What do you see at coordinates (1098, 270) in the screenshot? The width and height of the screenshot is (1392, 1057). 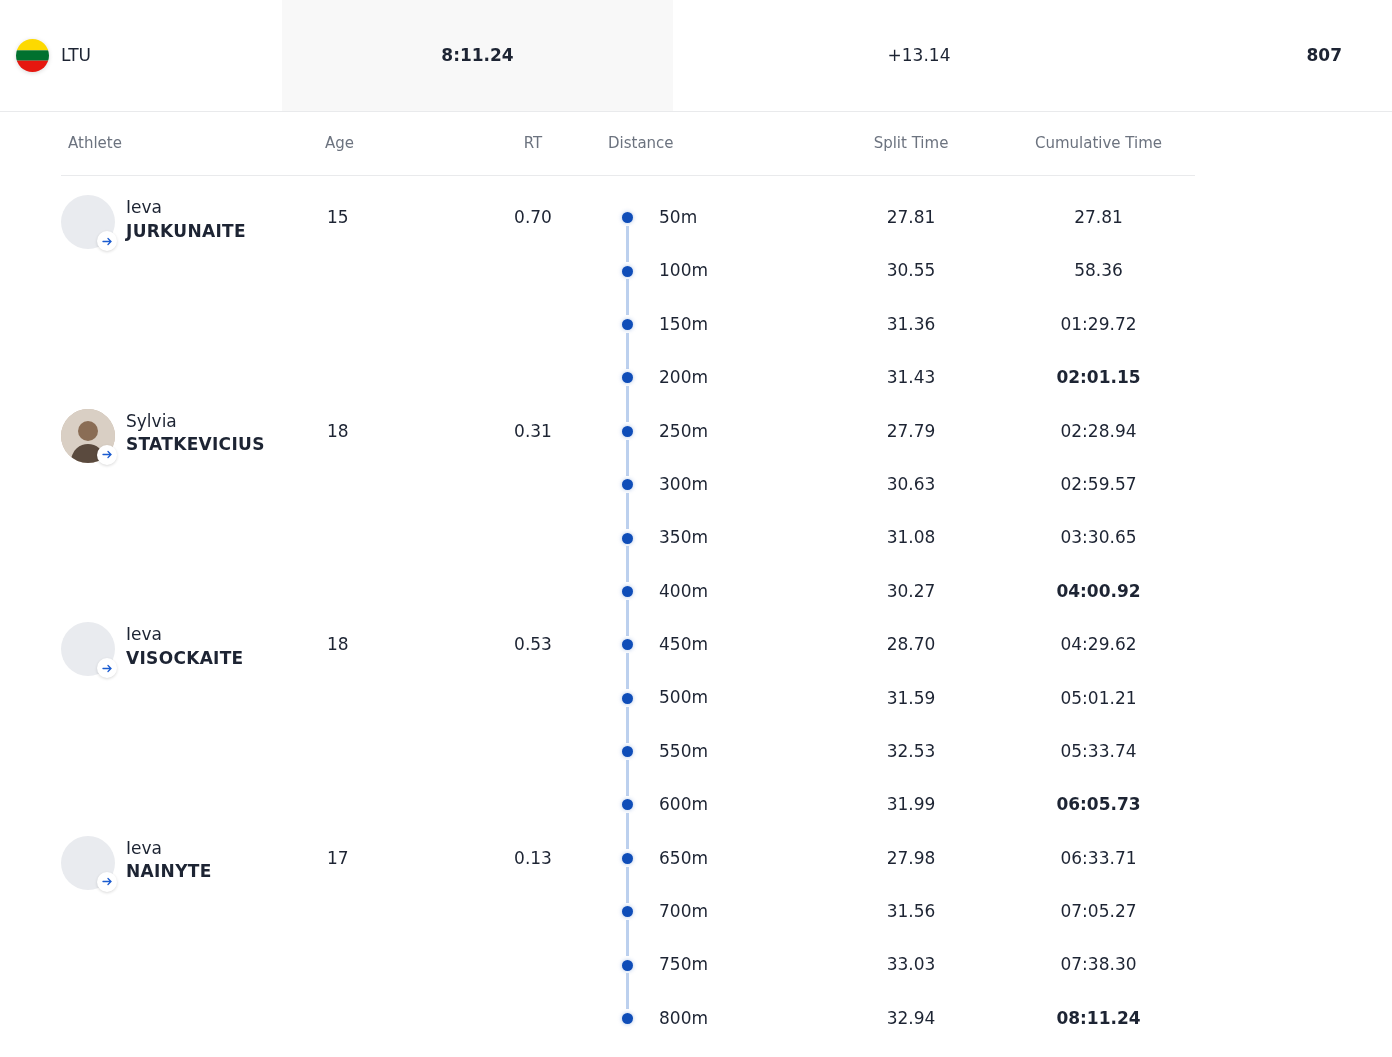 I see `cumulative-time: 58.36` at bounding box center [1098, 270].